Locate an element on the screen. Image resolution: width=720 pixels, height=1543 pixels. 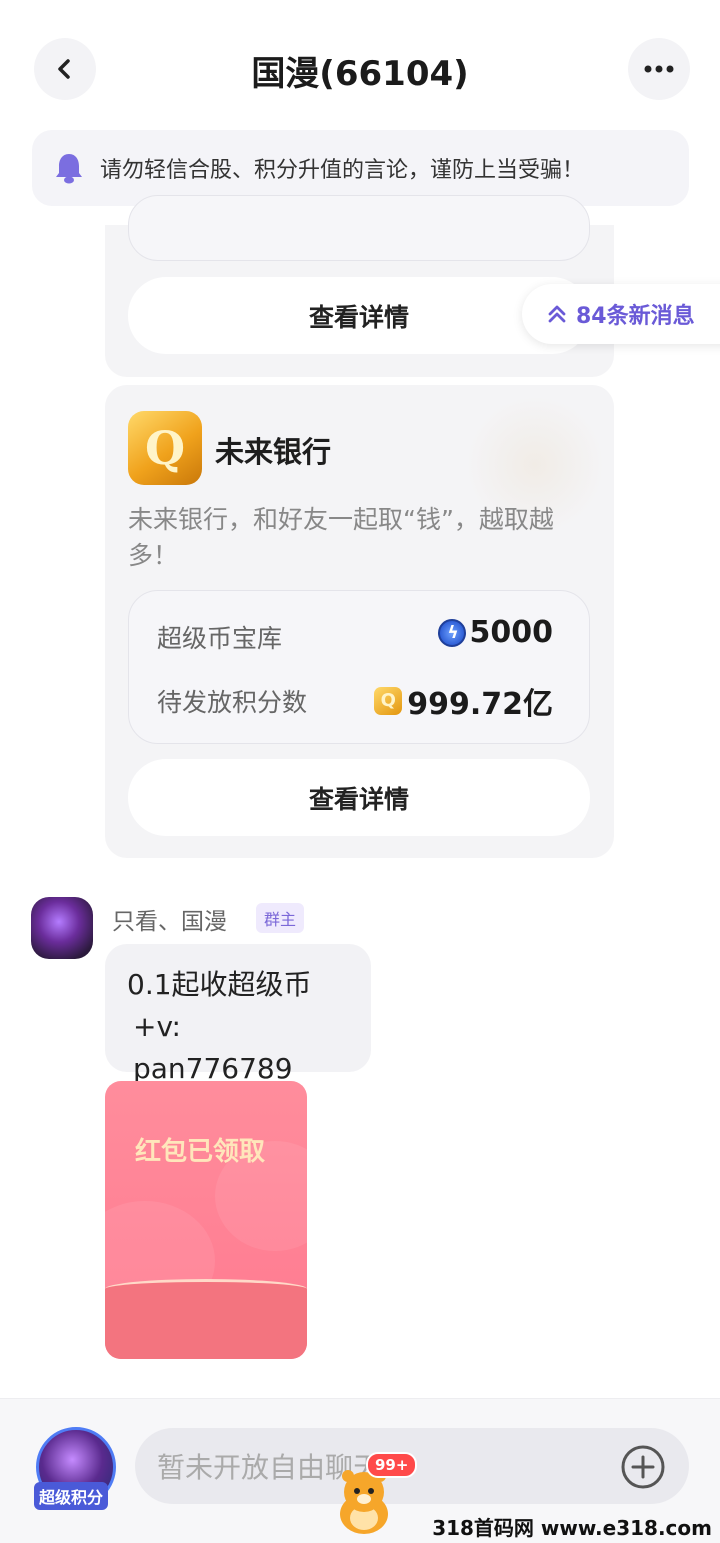
page-title: 国漫(66104) is located at coordinates (360, 74).